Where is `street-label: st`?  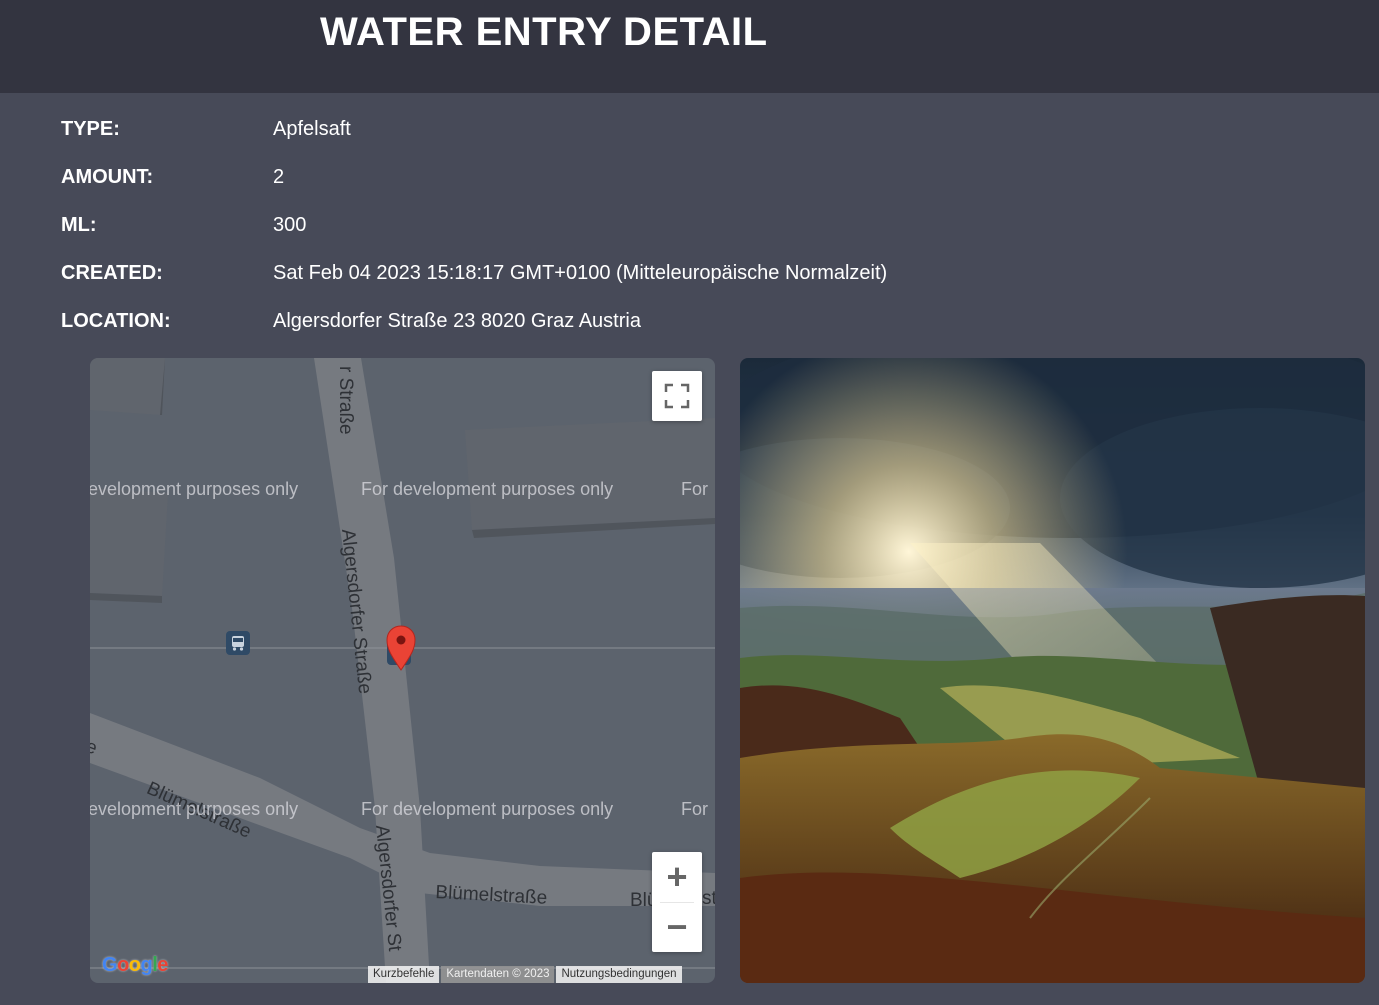
street-label: st is located at coordinates (708, 898).